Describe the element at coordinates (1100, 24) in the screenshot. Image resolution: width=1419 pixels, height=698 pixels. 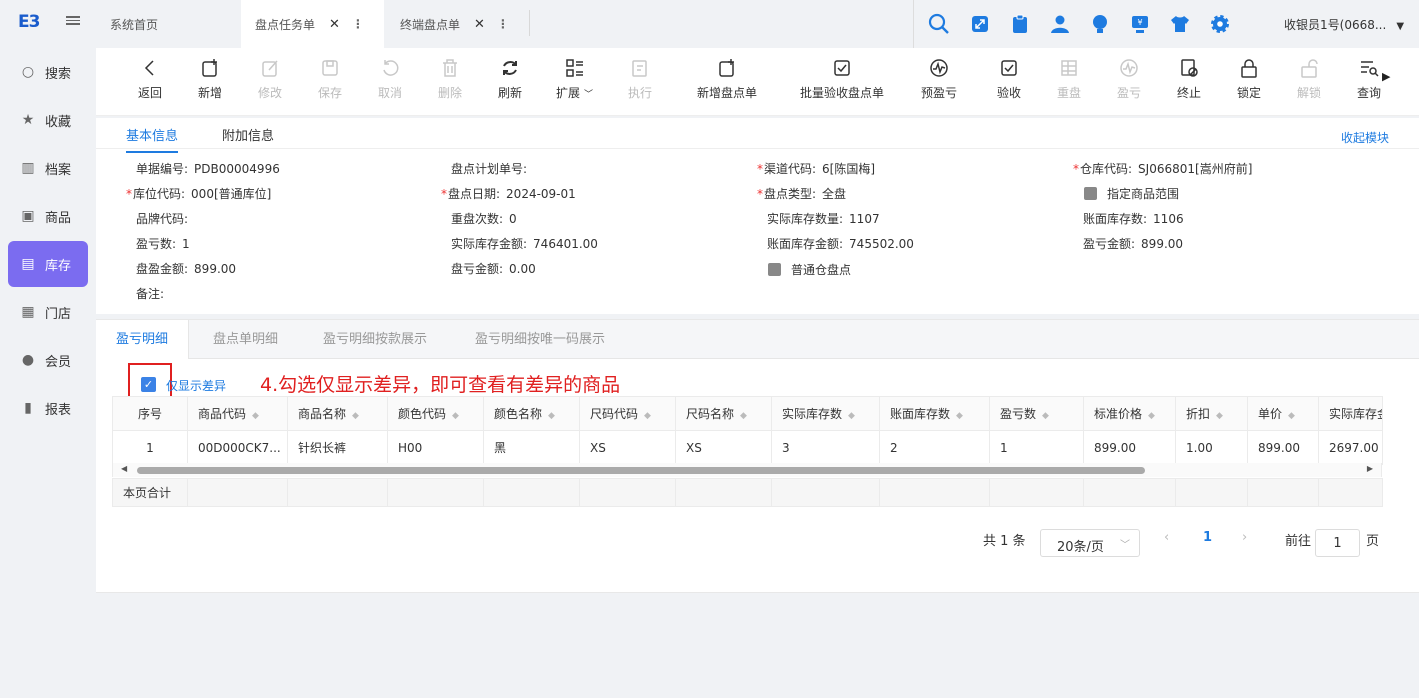
I see `bulb-icon` at that location.